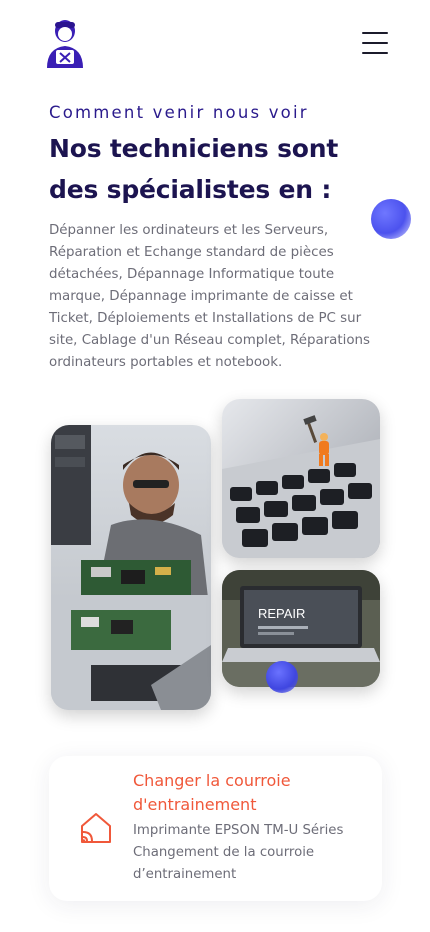 The width and height of the screenshot is (430, 932). I want to click on laptop-screen-text: REPAIR, so click(281, 613).